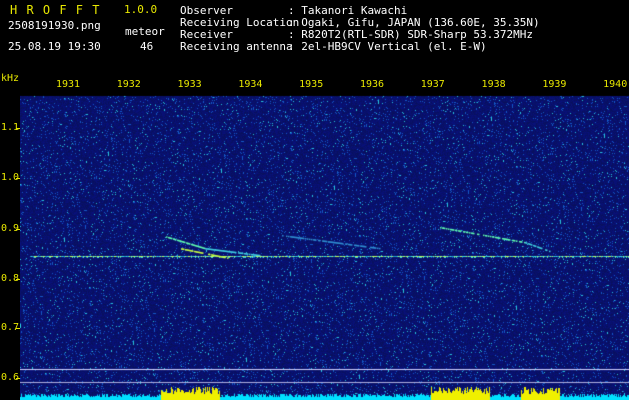  What do you see at coordinates (250, 84) in the screenshot?
I see `x-tick-label: 1934` at bounding box center [250, 84].